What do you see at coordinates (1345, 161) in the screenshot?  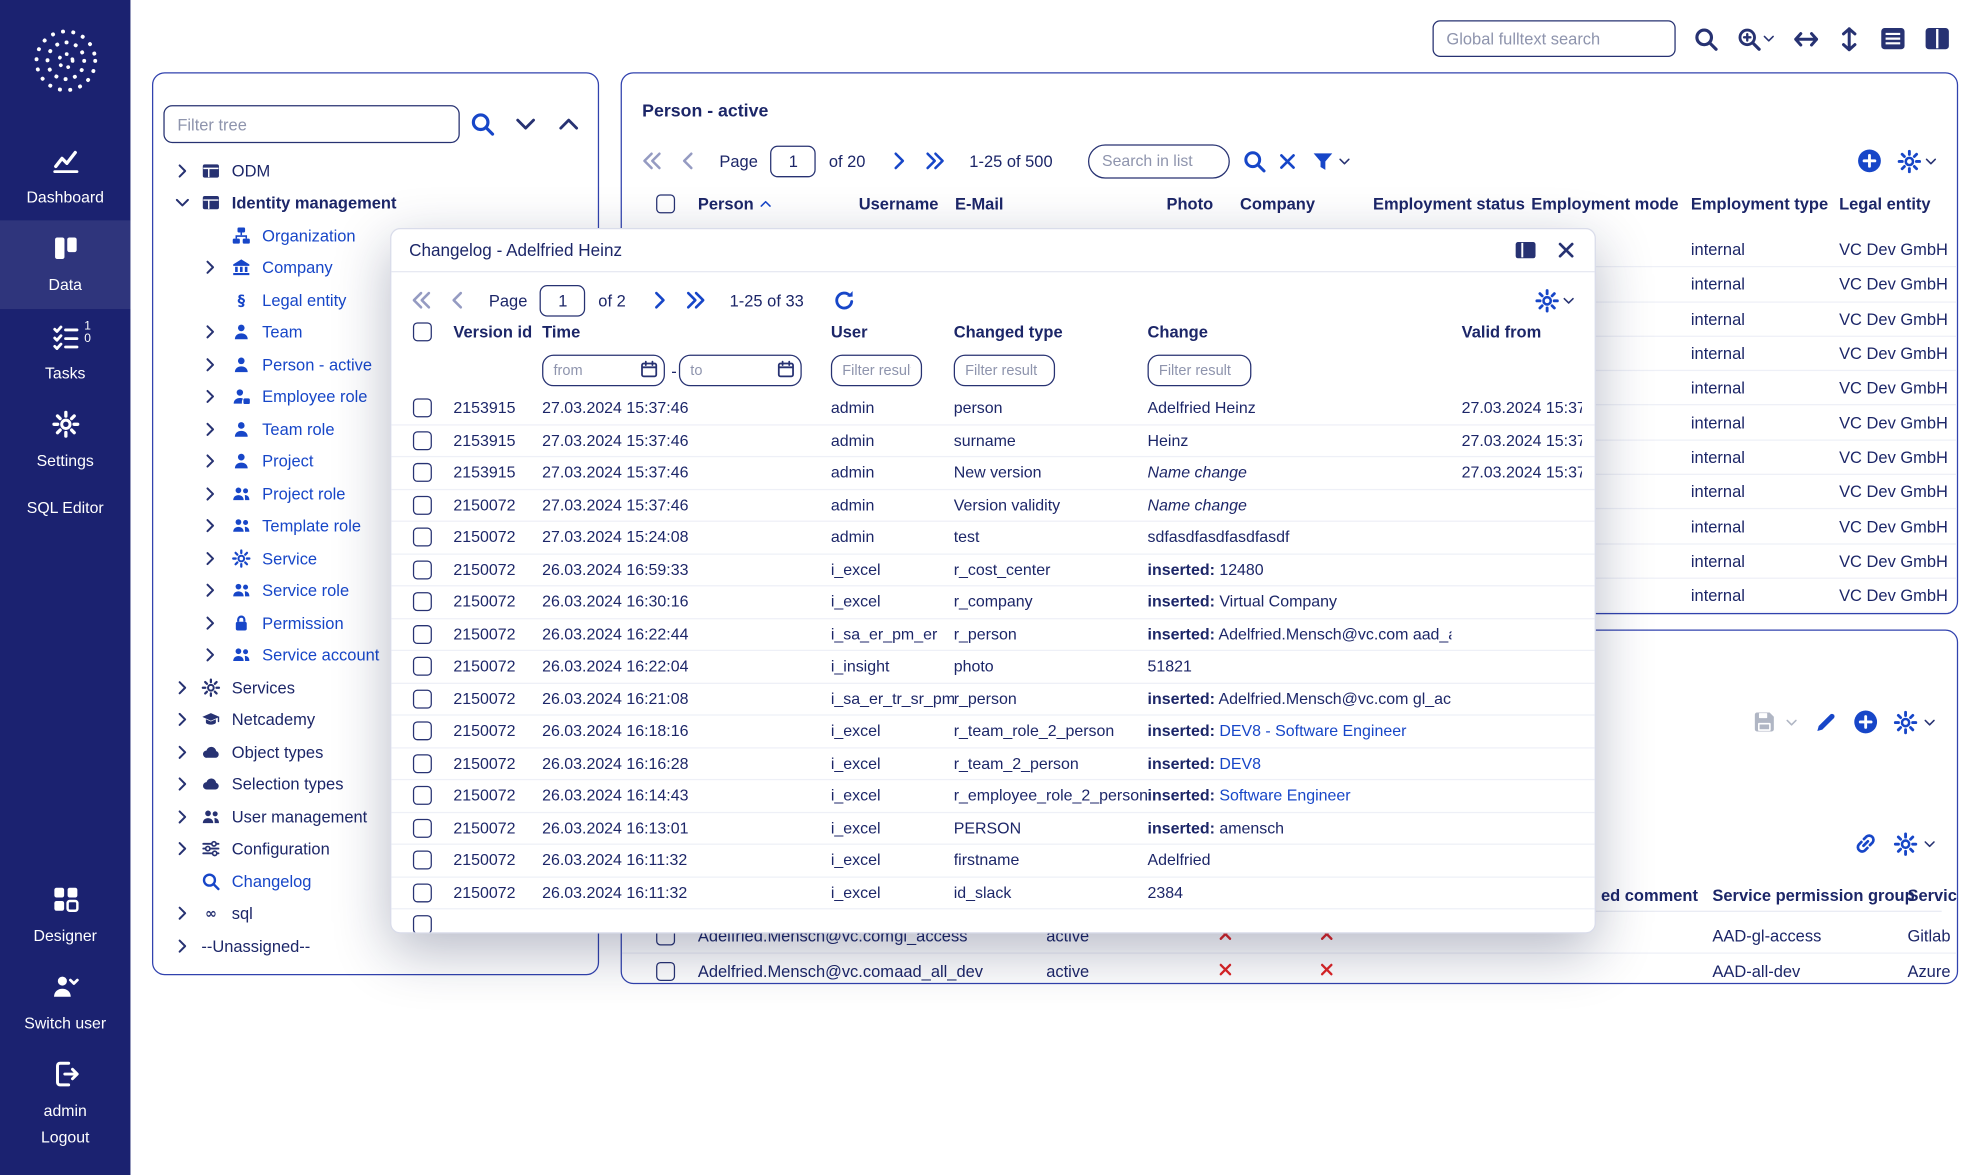 I see `filter-caret-icon` at bounding box center [1345, 161].